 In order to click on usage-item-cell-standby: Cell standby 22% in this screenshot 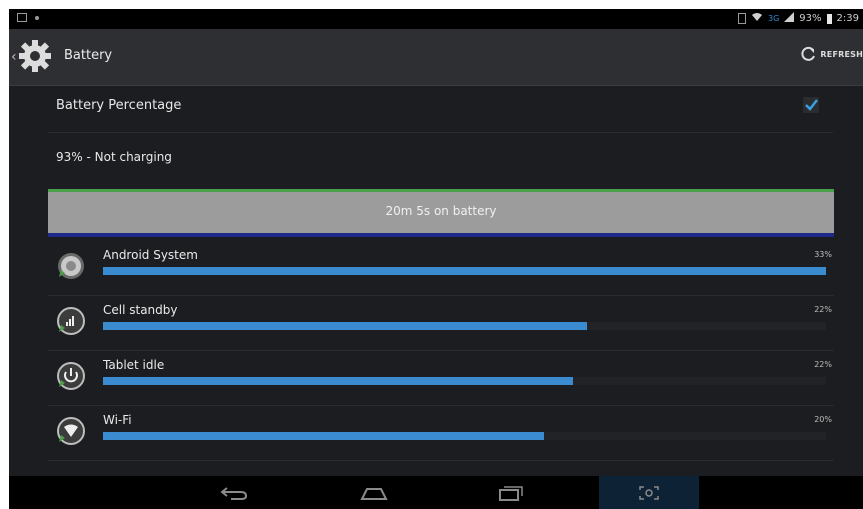, I will do `click(441, 323)`.